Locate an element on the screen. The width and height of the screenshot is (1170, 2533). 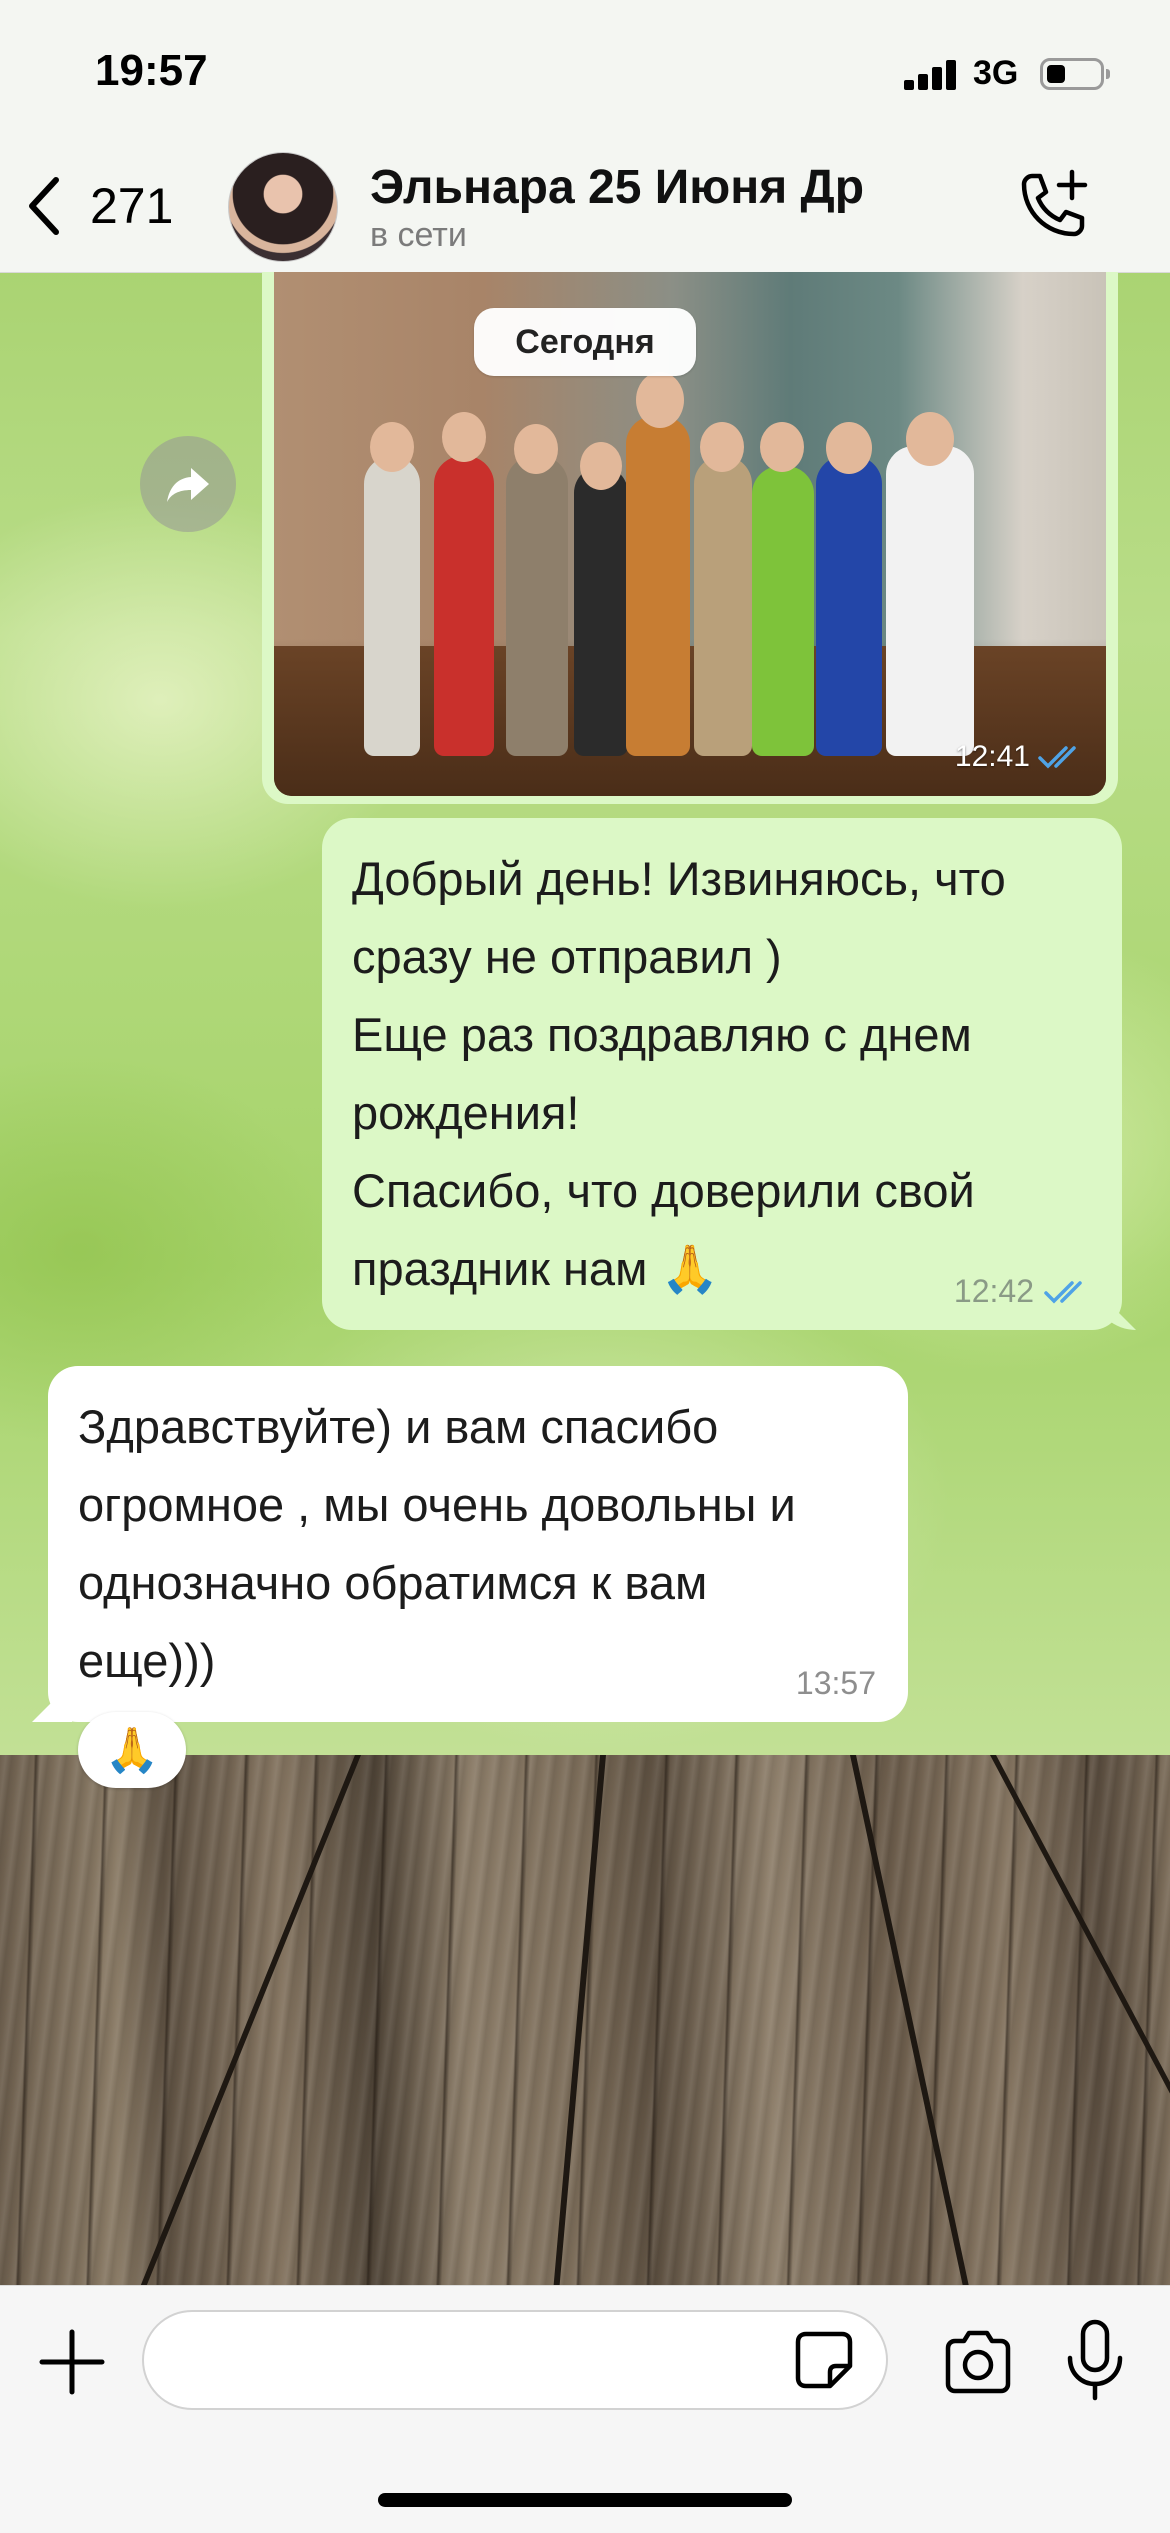
message-timestamp: 12:42 is located at coordinates (1023, 1291).